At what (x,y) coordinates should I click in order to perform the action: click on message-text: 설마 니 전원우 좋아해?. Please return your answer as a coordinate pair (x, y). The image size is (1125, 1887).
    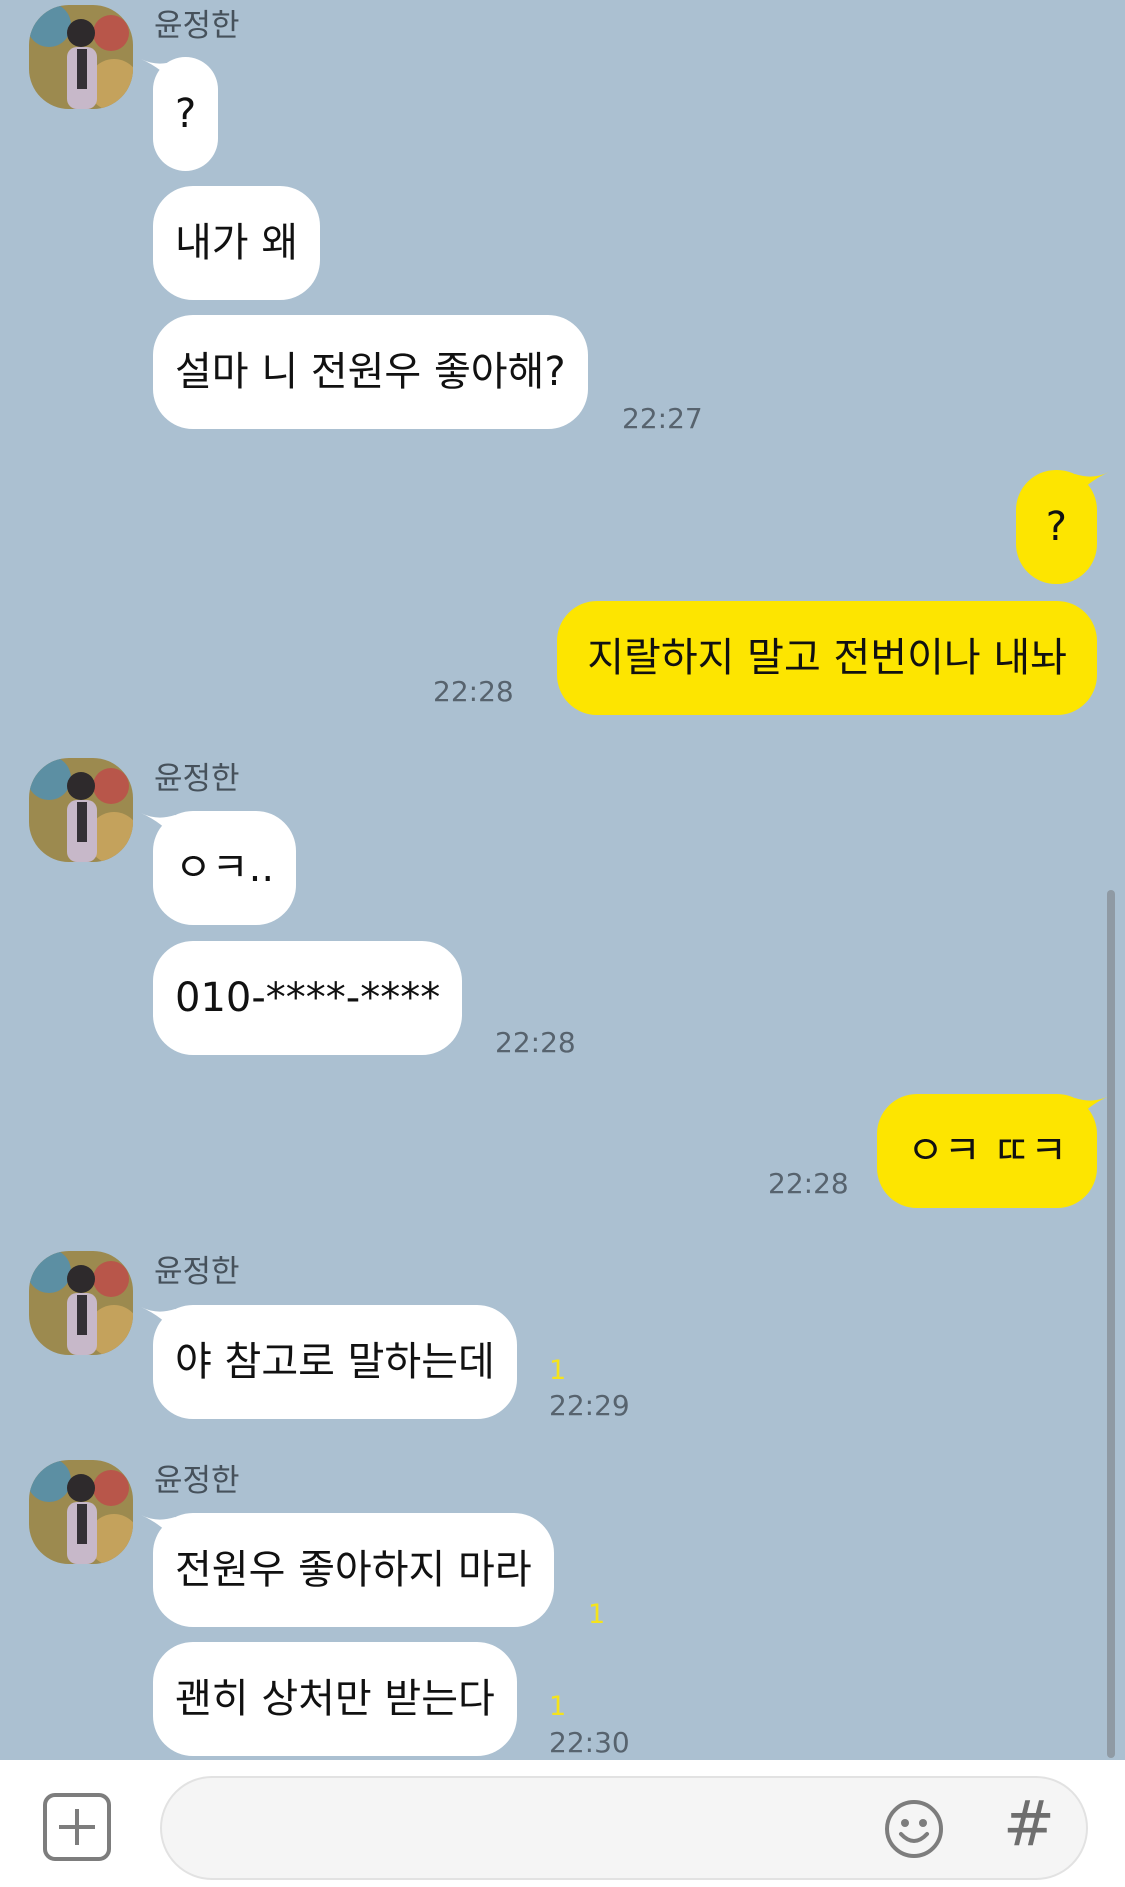
    Looking at the image, I should click on (370, 372).